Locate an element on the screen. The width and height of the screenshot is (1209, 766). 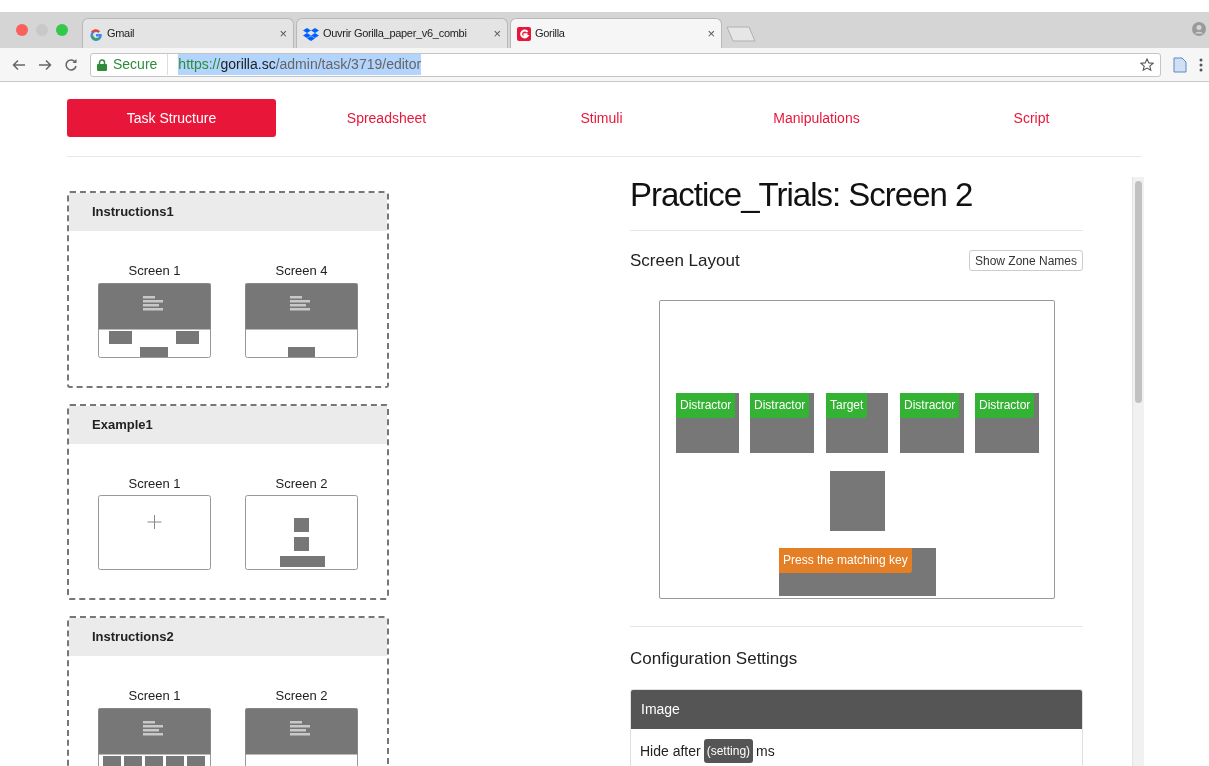
reload-icon is located at coordinates (71, 64).